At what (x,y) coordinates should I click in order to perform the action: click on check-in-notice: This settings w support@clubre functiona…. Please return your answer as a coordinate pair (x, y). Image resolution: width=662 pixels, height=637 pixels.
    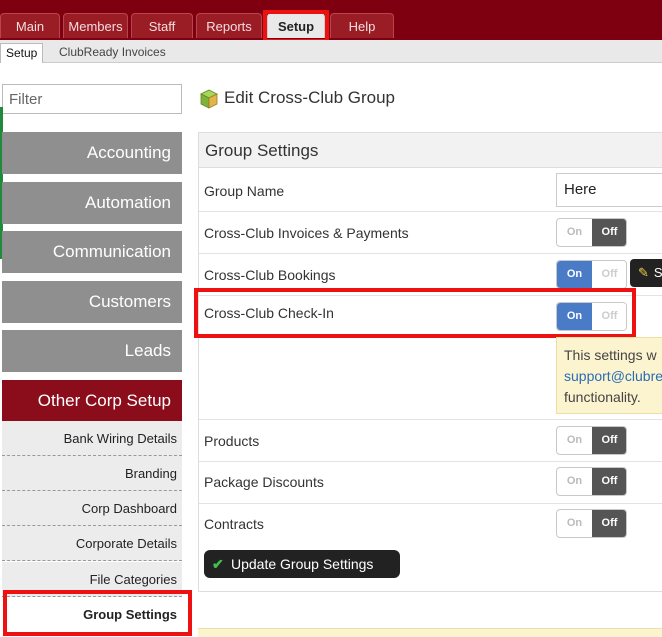
    Looking at the image, I should click on (609, 375).